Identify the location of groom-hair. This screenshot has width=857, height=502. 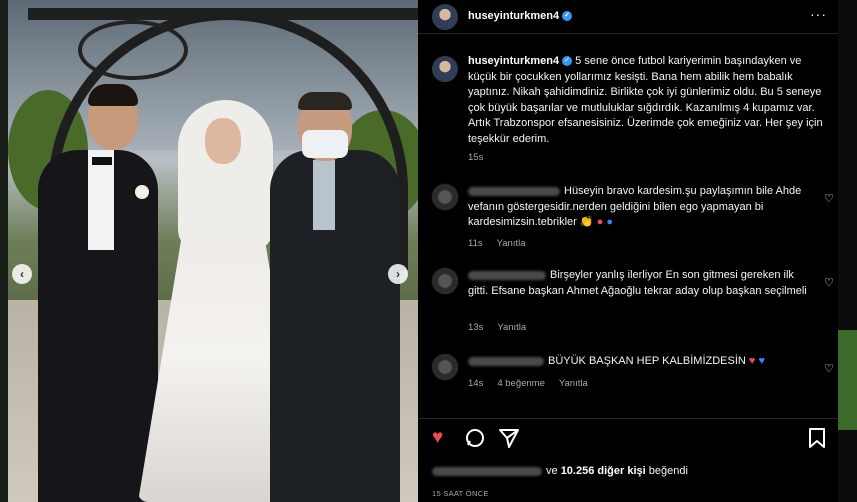
(113, 95).